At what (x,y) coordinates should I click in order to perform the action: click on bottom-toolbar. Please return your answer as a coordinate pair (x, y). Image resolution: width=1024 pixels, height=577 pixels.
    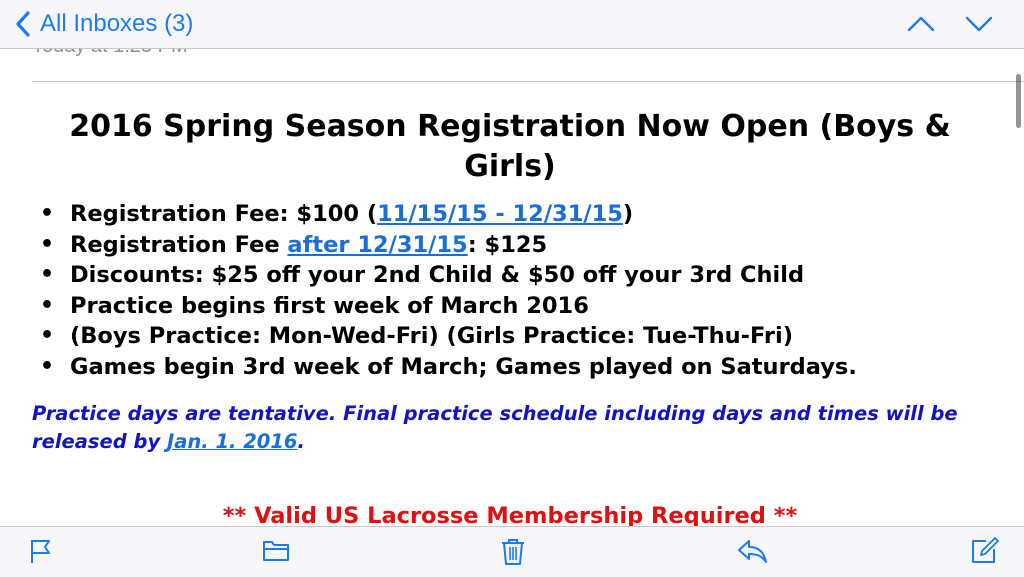
    Looking at the image, I should click on (512, 551).